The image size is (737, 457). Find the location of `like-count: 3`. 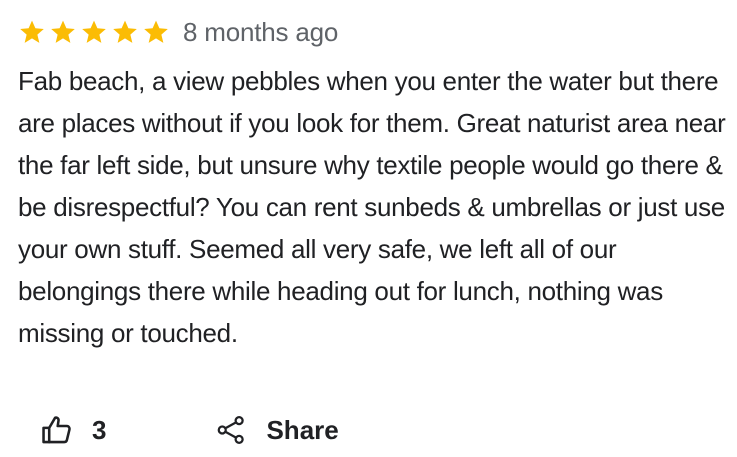

like-count: 3 is located at coordinates (99, 429).